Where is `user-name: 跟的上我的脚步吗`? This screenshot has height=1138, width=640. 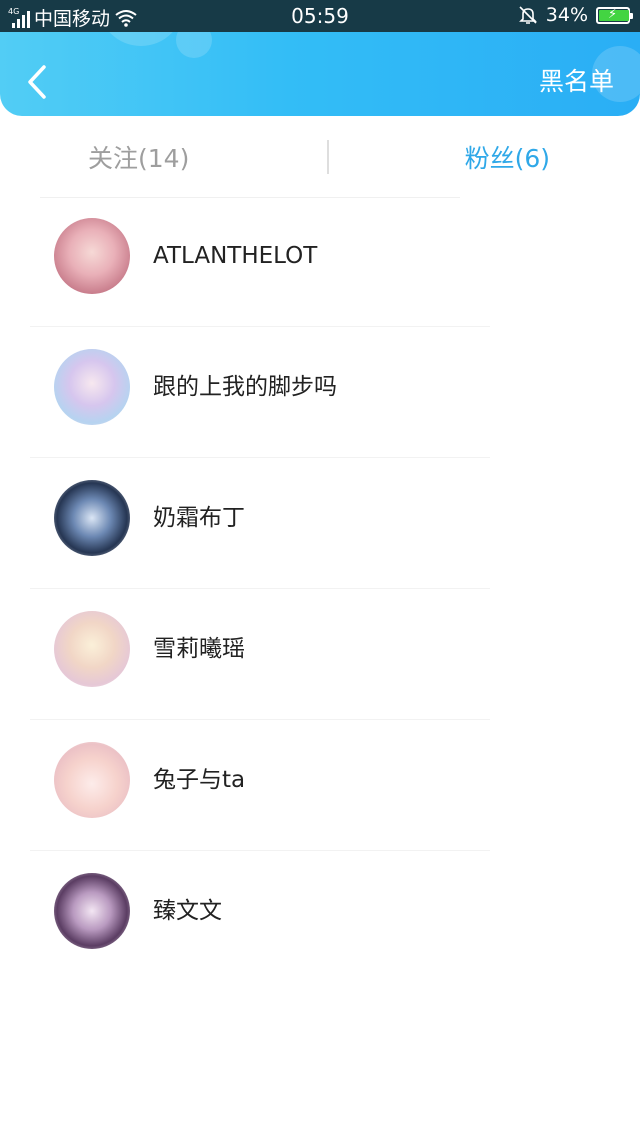 user-name: 跟的上我的脚步吗 is located at coordinates (245, 387).